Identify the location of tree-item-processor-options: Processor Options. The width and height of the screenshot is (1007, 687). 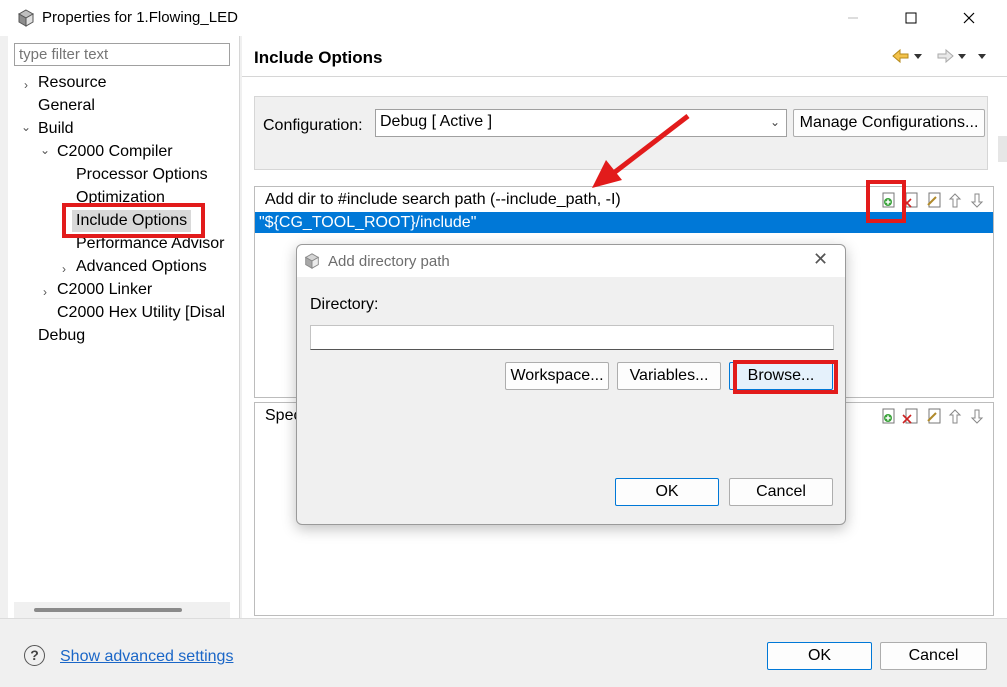
(142, 175).